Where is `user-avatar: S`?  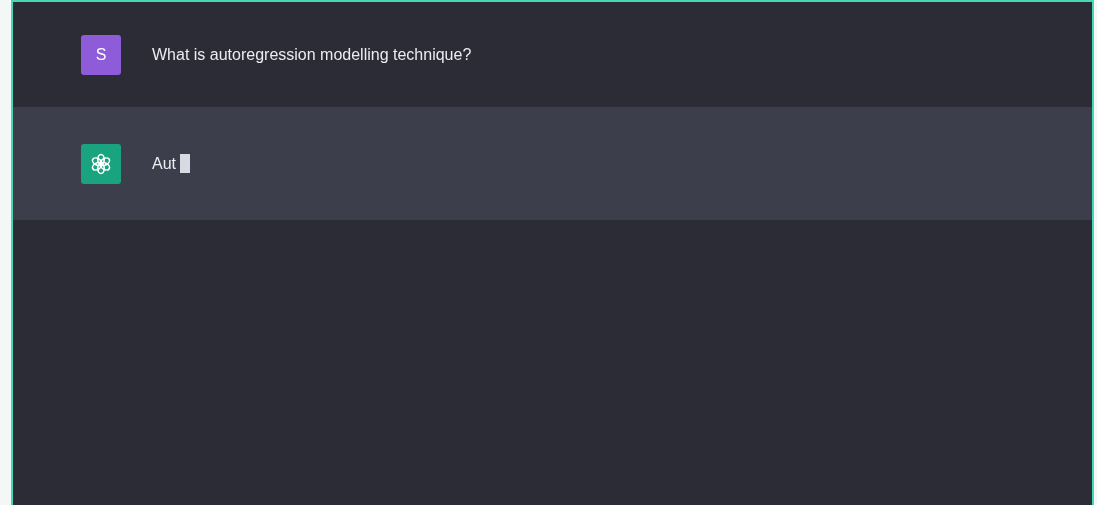
user-avatar: S is located at coordinates (101, 54).